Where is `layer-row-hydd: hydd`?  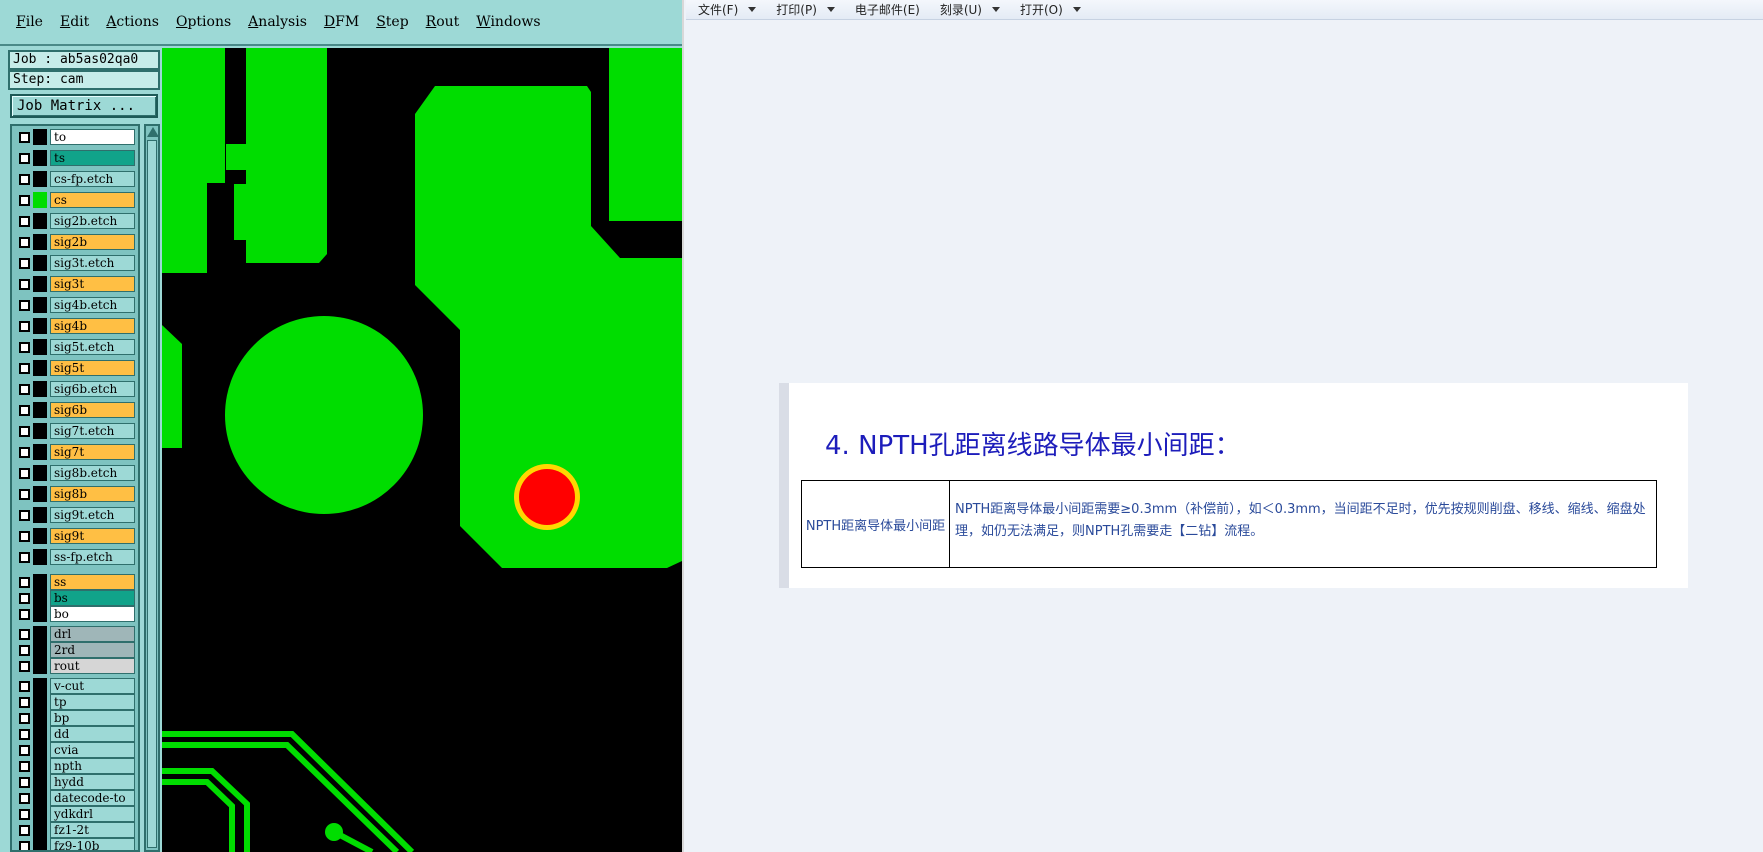
layer-row-hydd: hydd is located at coordinates (76, 782).